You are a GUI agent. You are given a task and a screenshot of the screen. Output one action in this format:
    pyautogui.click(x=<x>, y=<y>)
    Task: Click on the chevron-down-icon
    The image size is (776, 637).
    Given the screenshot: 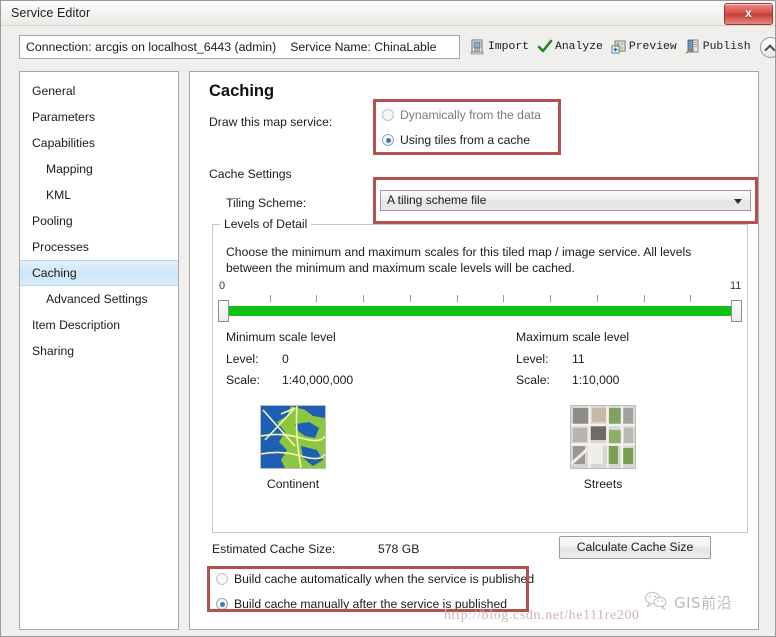 What is the action you would take?
    pyautogui.click(x=738, y=201)
    